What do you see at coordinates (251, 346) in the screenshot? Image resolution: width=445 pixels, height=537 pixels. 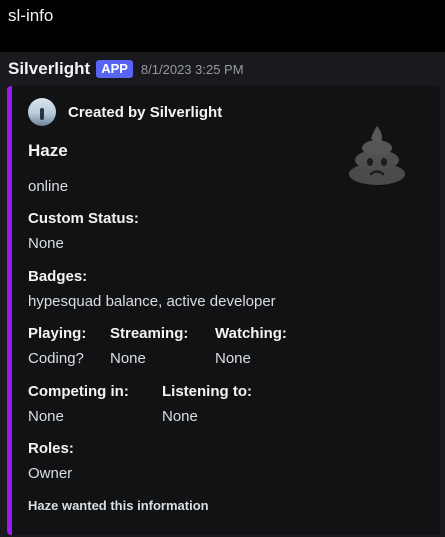 I see `field-watching: Watching: None` at bounding box center [251, 346].